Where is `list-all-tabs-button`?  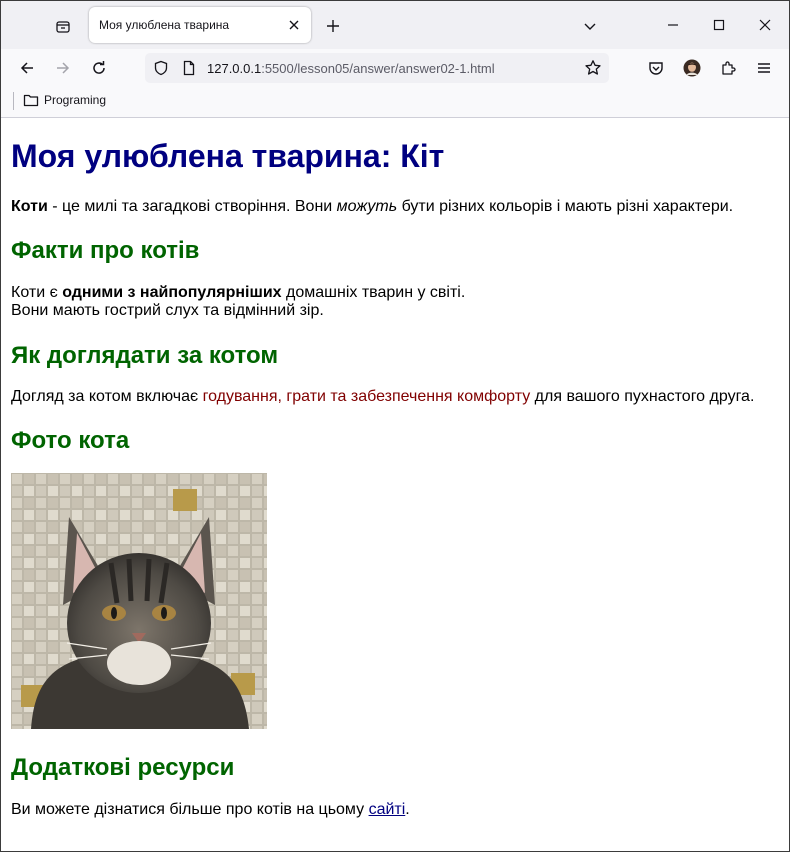 list-all-tabs-button is located at coordinates (590, 26).